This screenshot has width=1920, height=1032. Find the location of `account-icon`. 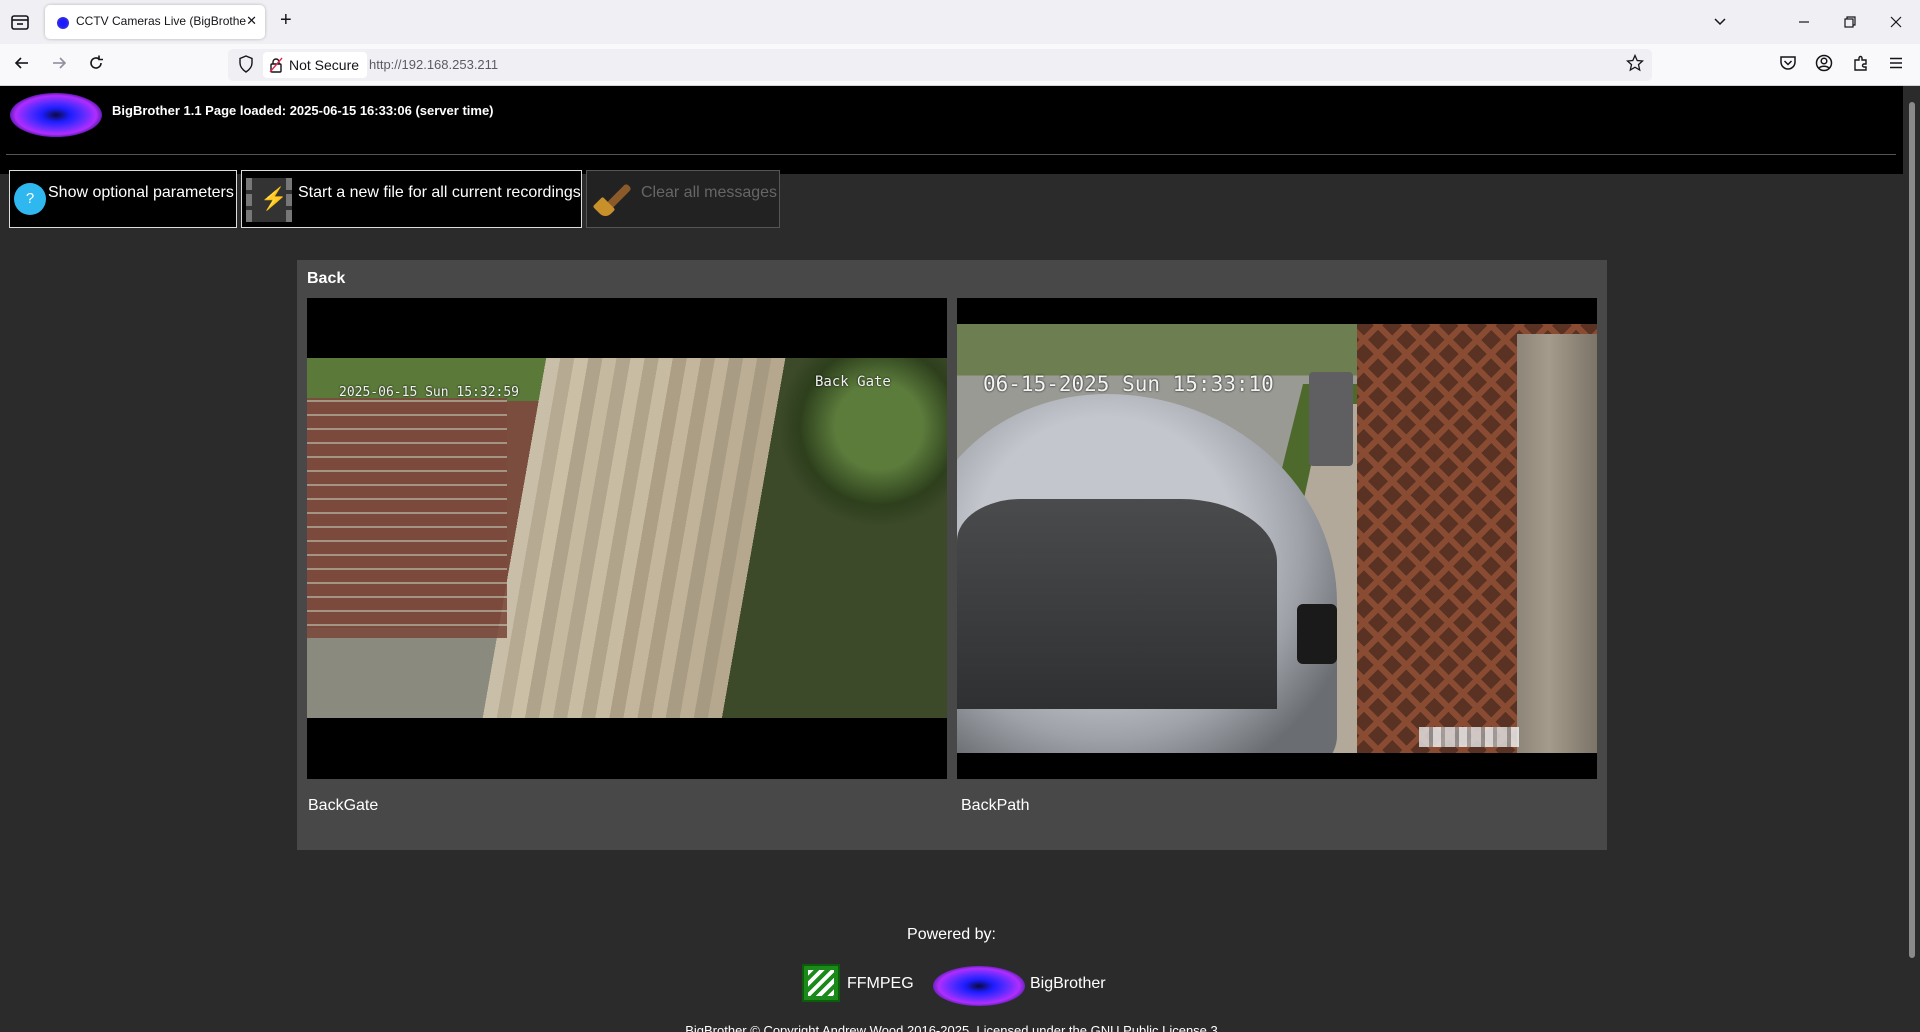

account-icon is located at coordinates (1824, 63).